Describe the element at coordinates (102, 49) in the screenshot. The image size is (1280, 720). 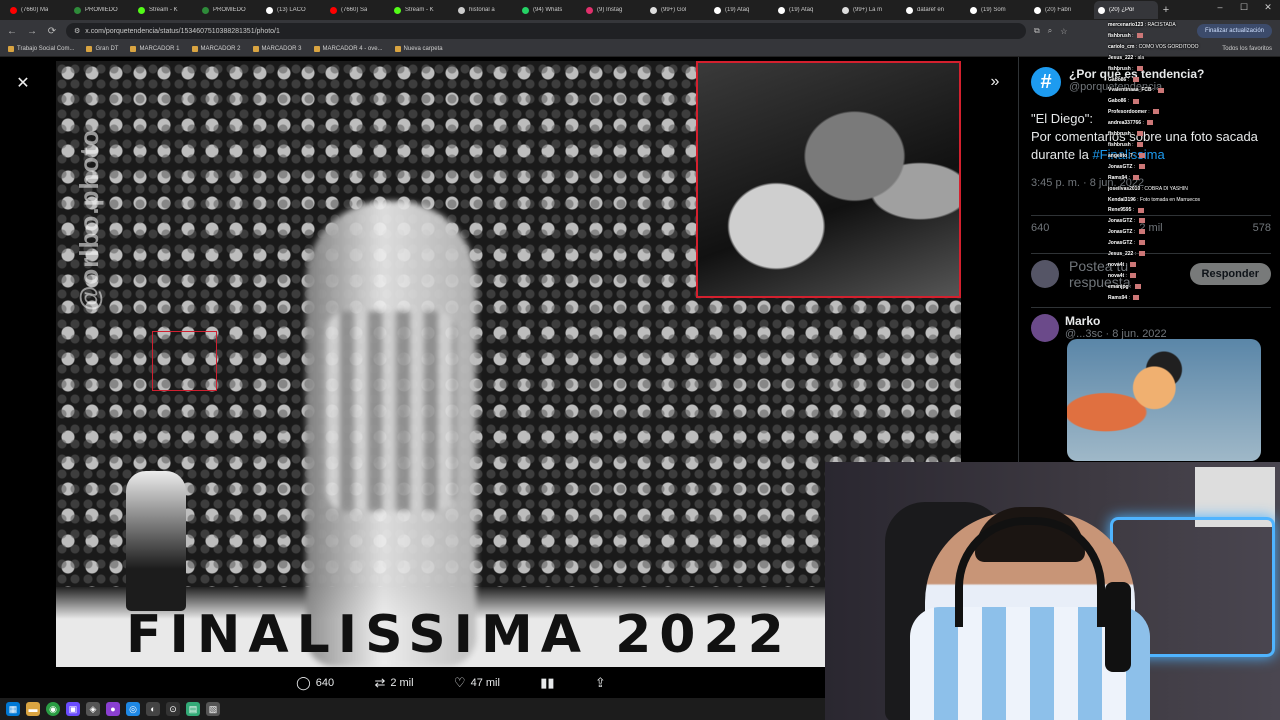
I see `bookmark-item: Gran DT` at that location.